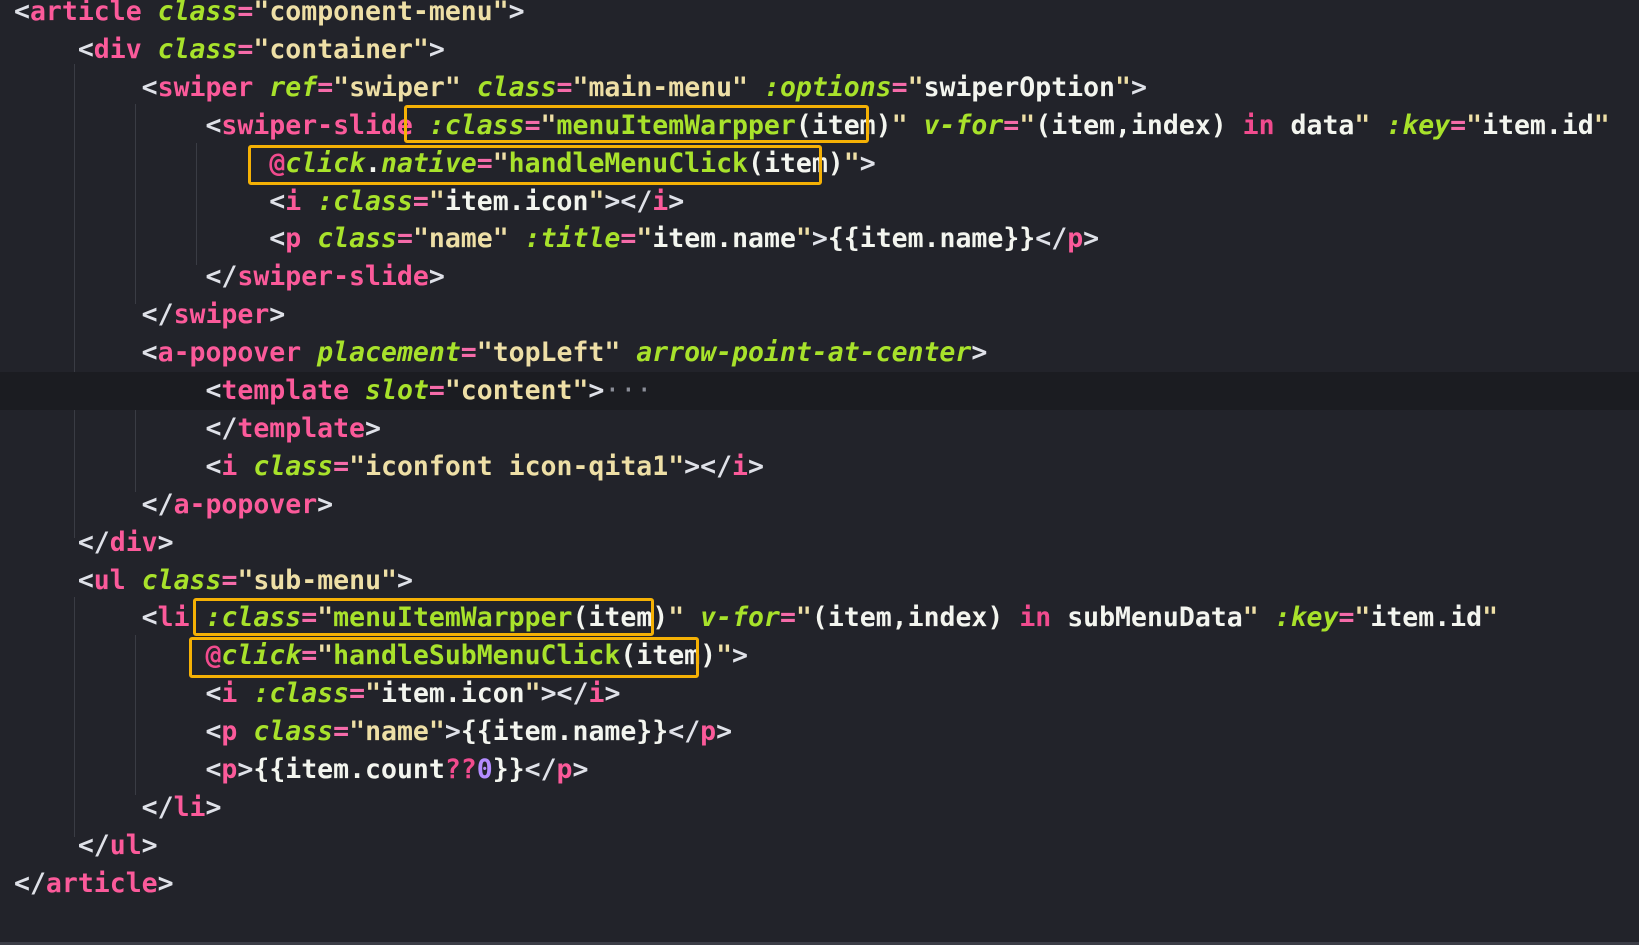 The image size is (1639, 945). What do you see at coordinates (819, 15) in the screenshot?
I see `code-line: <article class="component-menu">` at bounding box center [819, 15].